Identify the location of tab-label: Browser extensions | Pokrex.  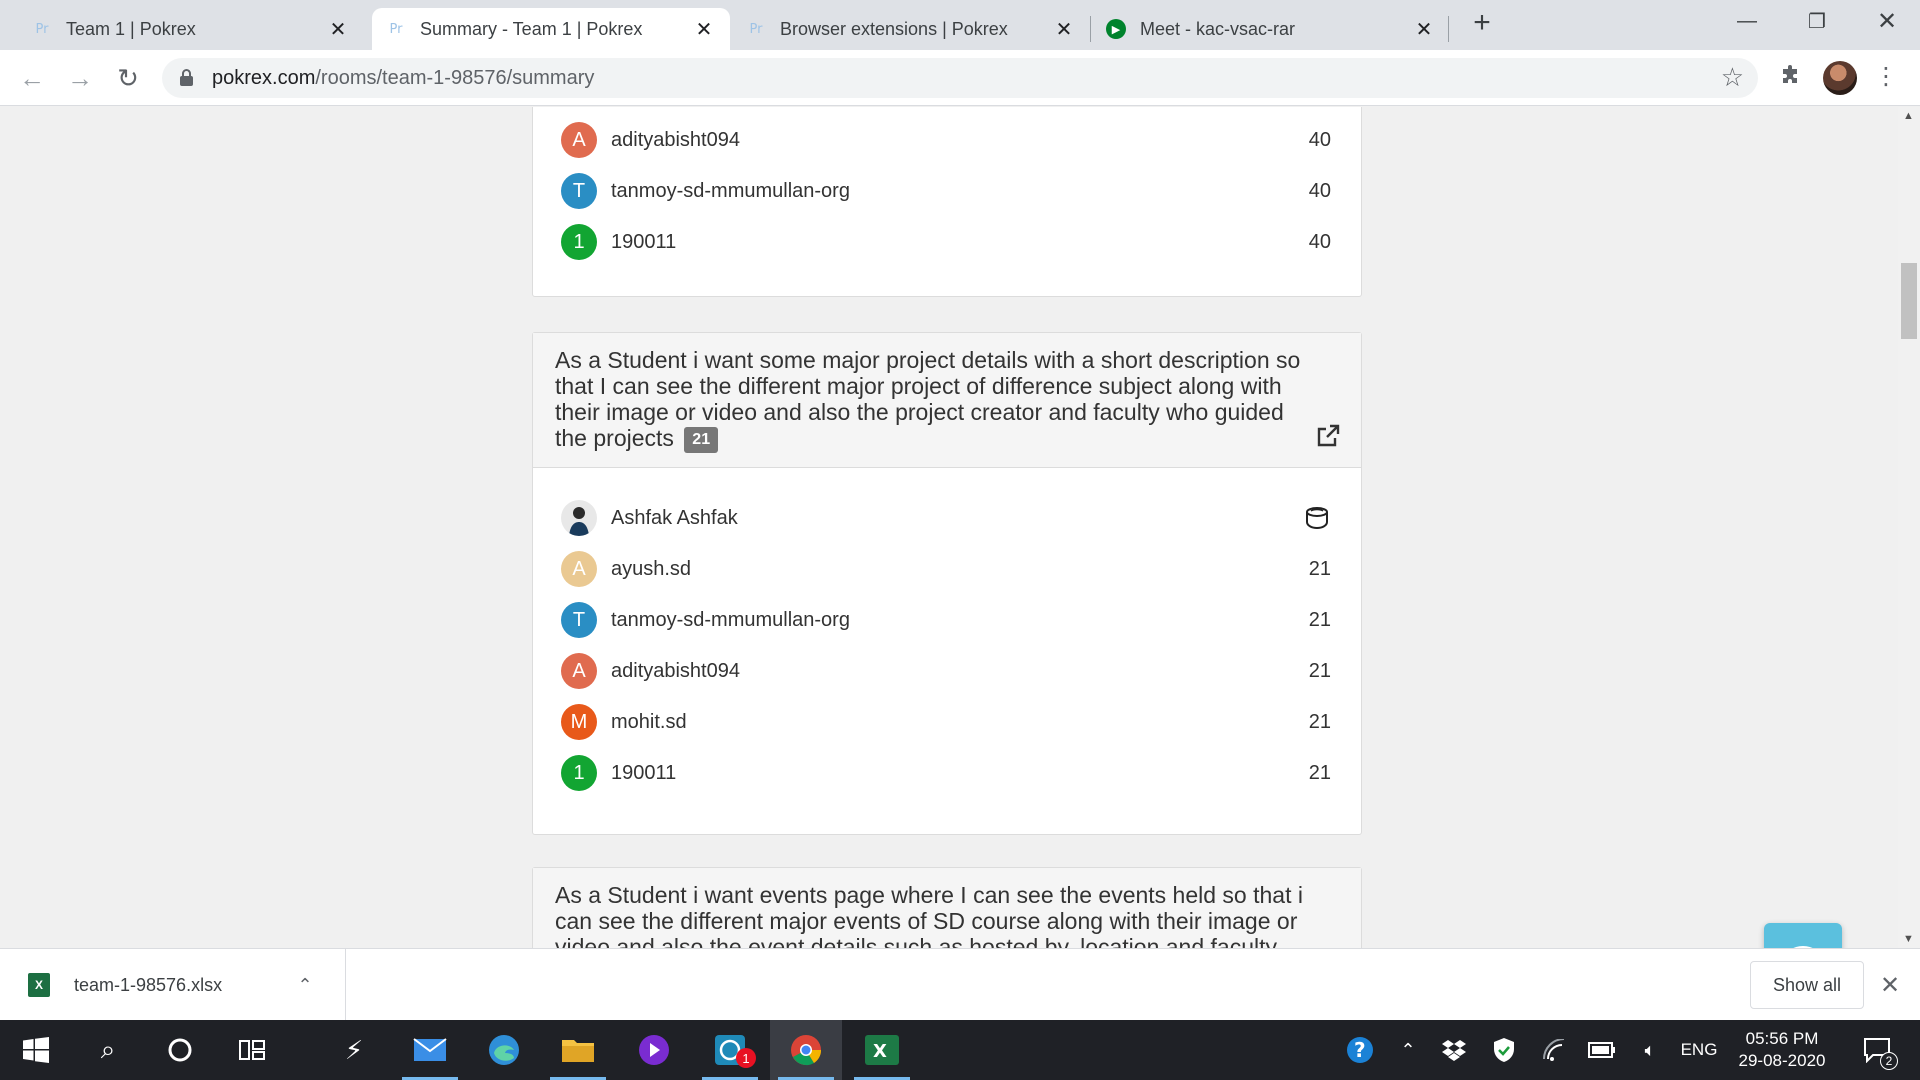
(894, 28).